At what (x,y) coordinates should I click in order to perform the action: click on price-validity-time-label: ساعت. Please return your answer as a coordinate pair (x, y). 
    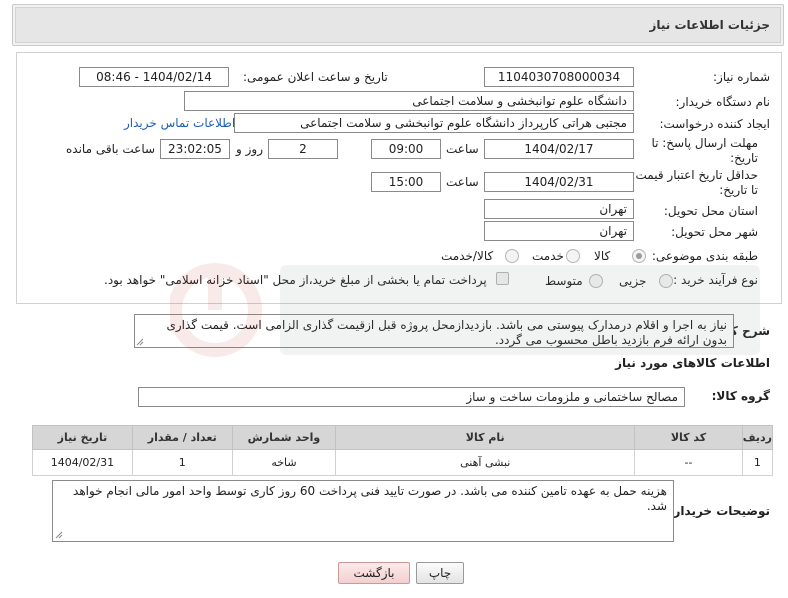
    Looking at the image, I should click on (462, 182).